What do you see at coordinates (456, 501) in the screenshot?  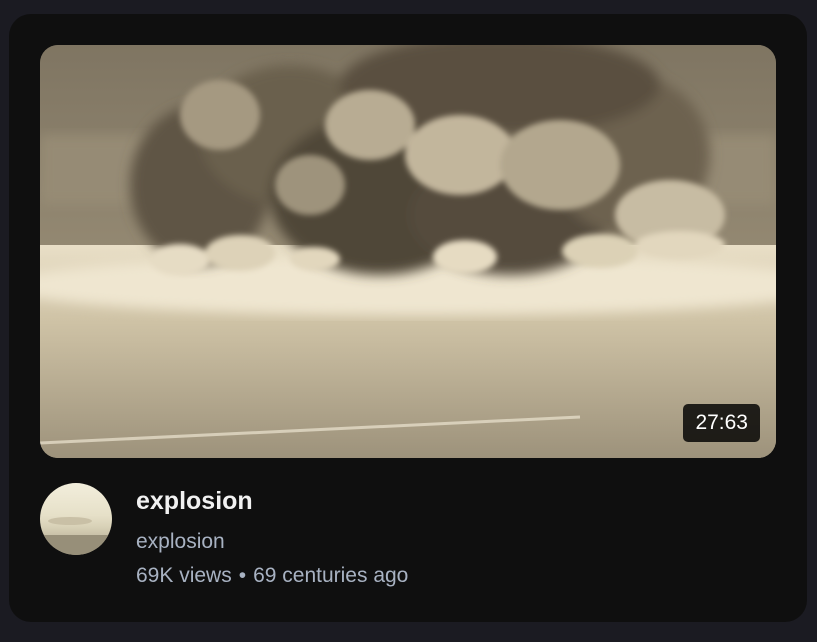 I see `video-title: explosion` at bounding box center [456, 501].